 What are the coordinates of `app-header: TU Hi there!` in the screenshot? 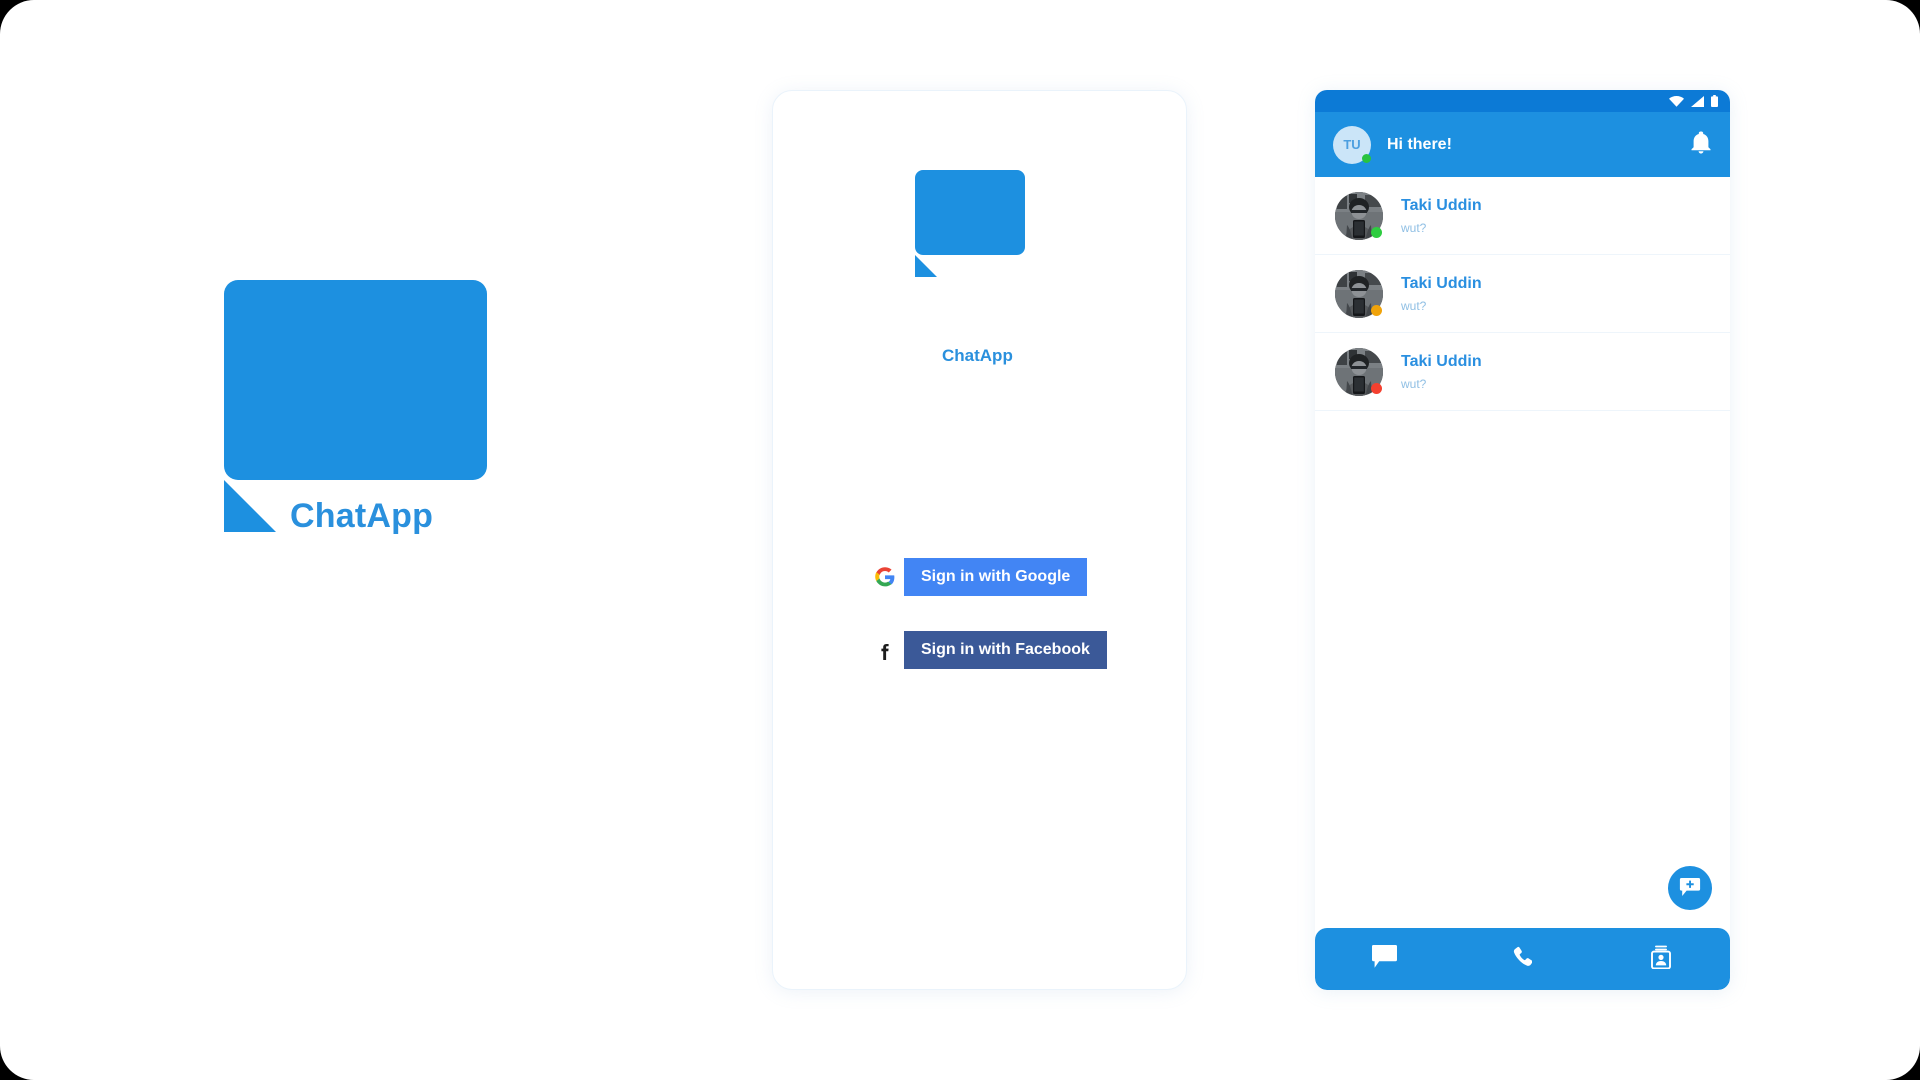 It's located at (1522, 144).